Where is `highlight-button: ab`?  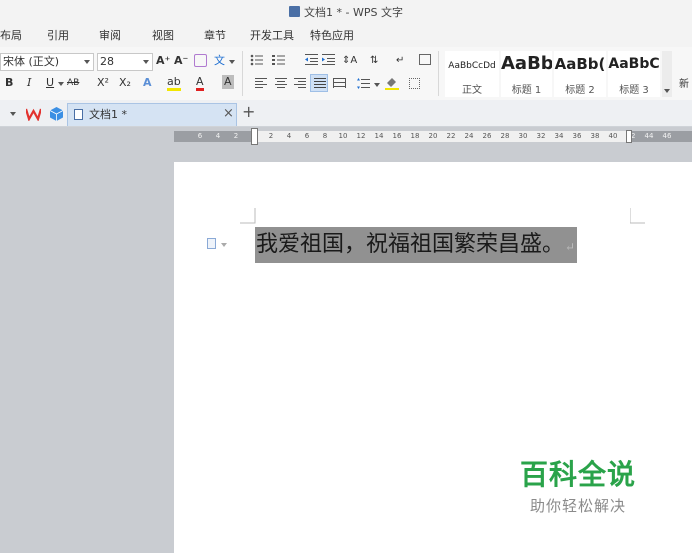 highlight-button: ab is located at coordinates (174, 83).